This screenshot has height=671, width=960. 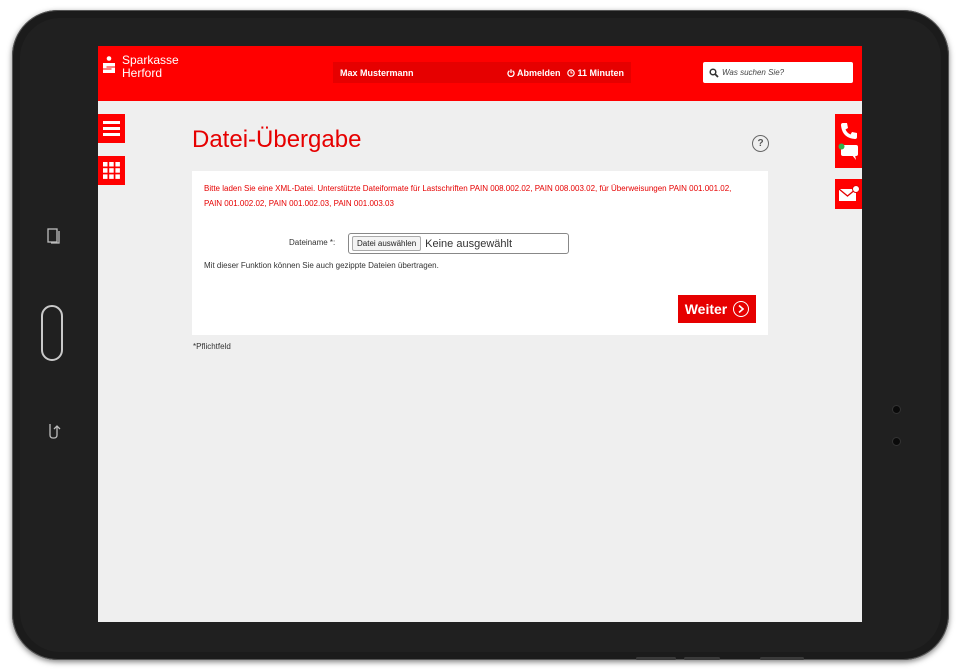 I want to click on user-session-bar: Max Mustermann Abmelden 11 Minuten, so click(x=482, y=72).